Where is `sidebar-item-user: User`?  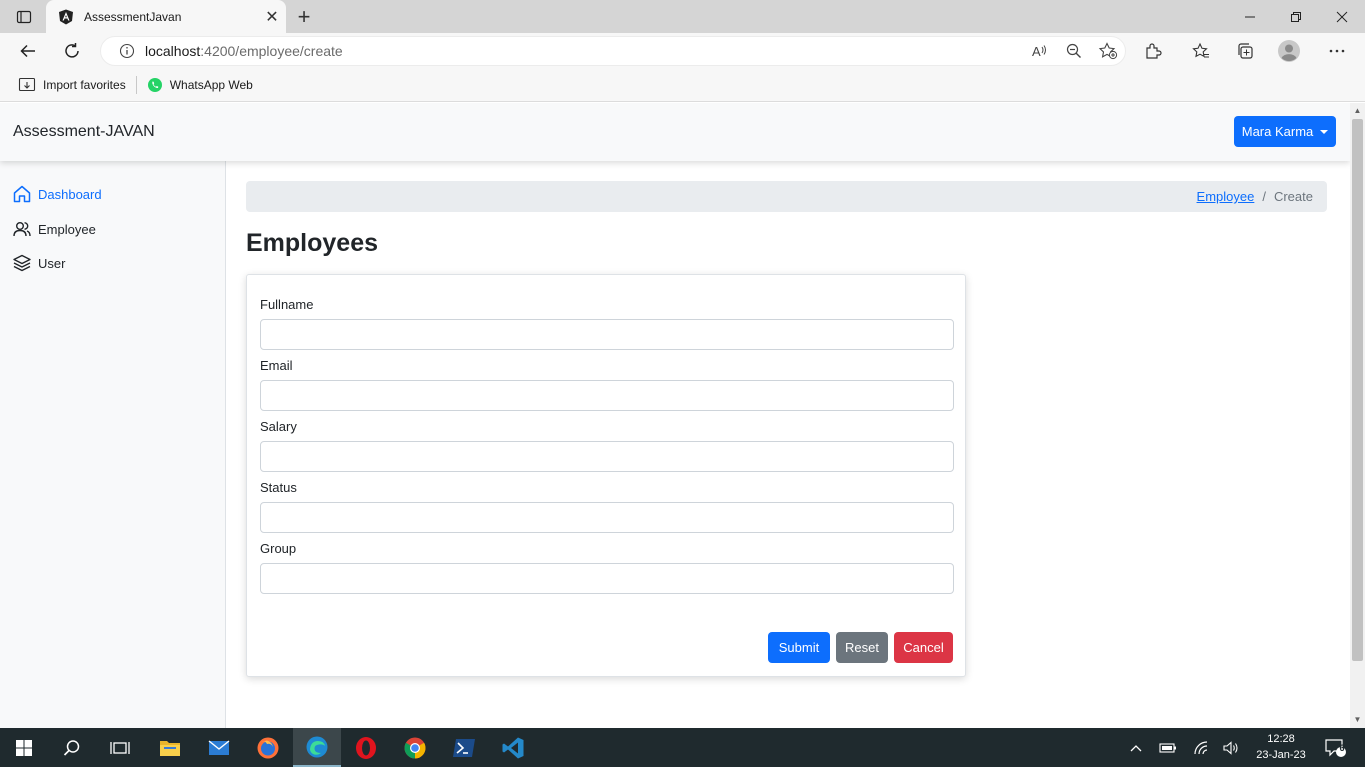 sidebar-item-user: User is located at coordinates (38, 263).